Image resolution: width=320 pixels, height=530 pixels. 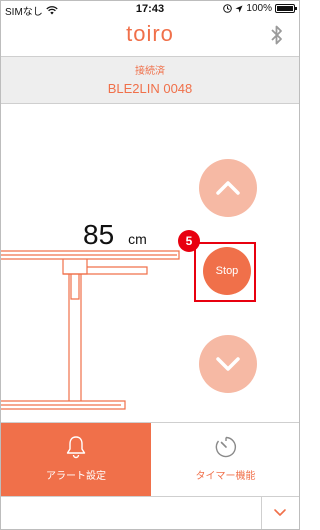 I want to click on raise-button, so click(x=228, y=188).